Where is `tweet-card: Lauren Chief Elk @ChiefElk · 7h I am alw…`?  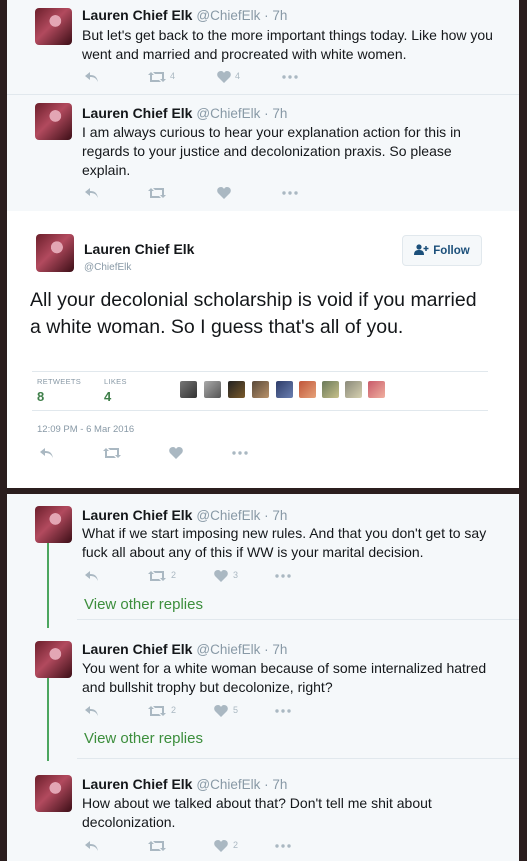
tweet-card: Lauren Chief Elk @ChiefElk · 7h I am alw… is located at coordinates (263, 153).